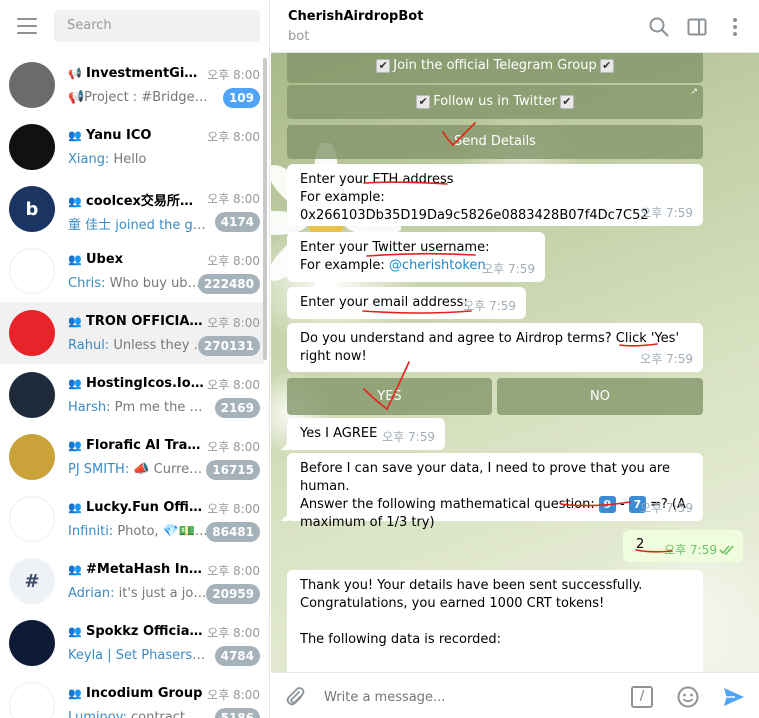 This screenshot has width=759, height=718. Describe the element at coordinates (400, 639) in the screenshot. I see `msg-text: The following data is recorded:` at that location.